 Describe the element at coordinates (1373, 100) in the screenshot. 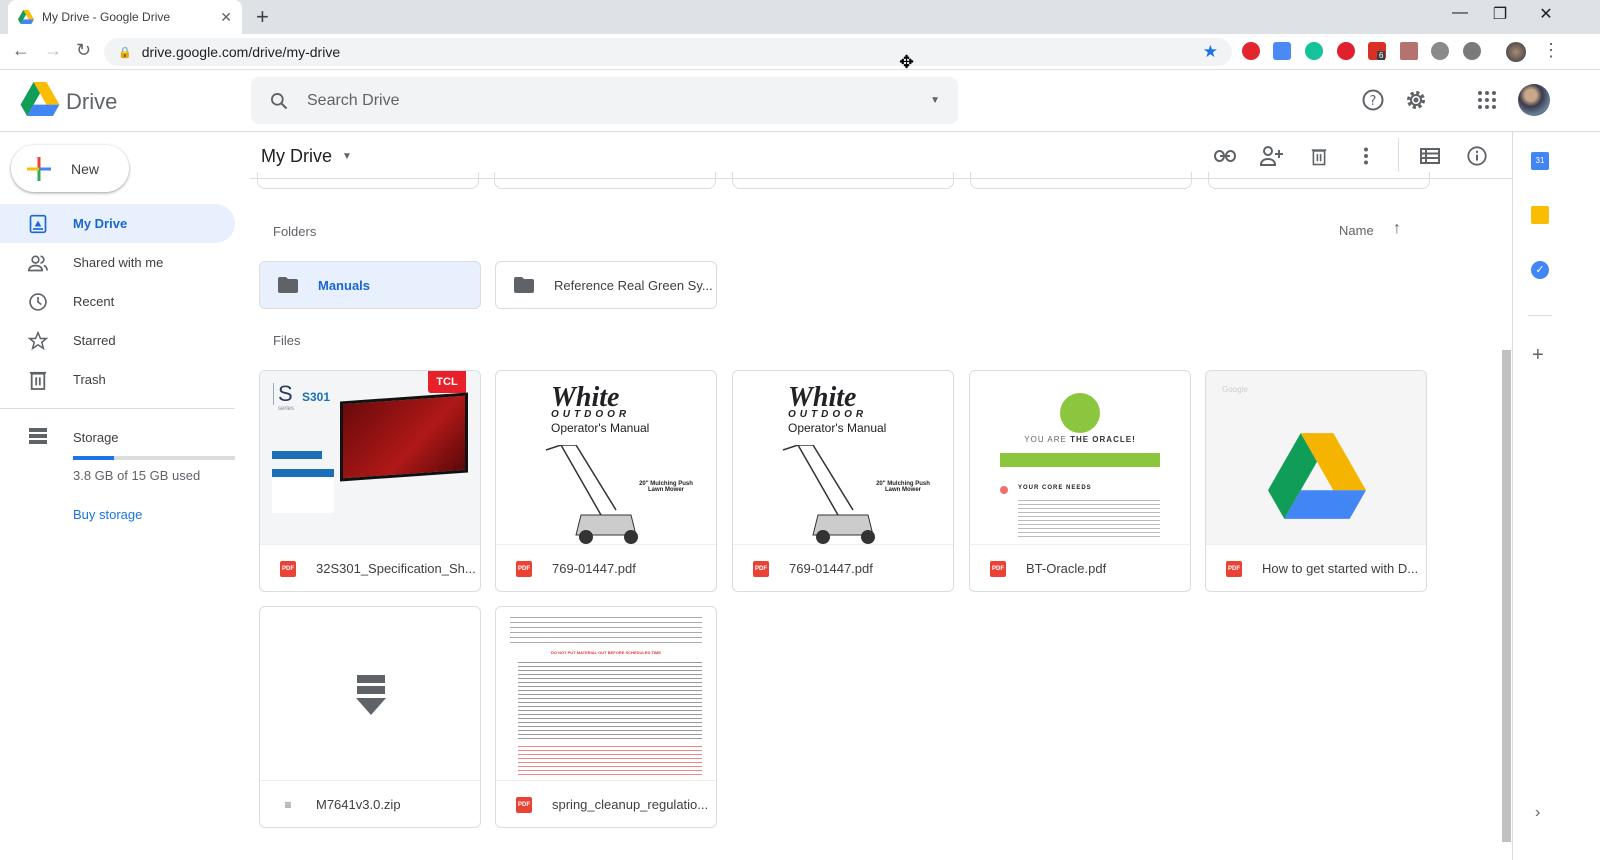

I see `help-icon: ?` at that location.